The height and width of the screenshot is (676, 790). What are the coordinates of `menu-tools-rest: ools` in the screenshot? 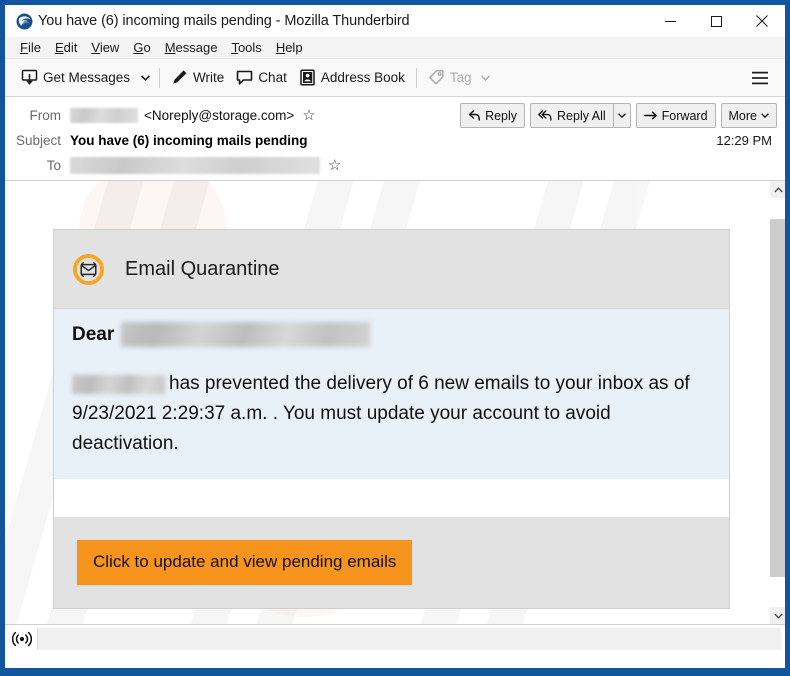 It's located at (249, 47).